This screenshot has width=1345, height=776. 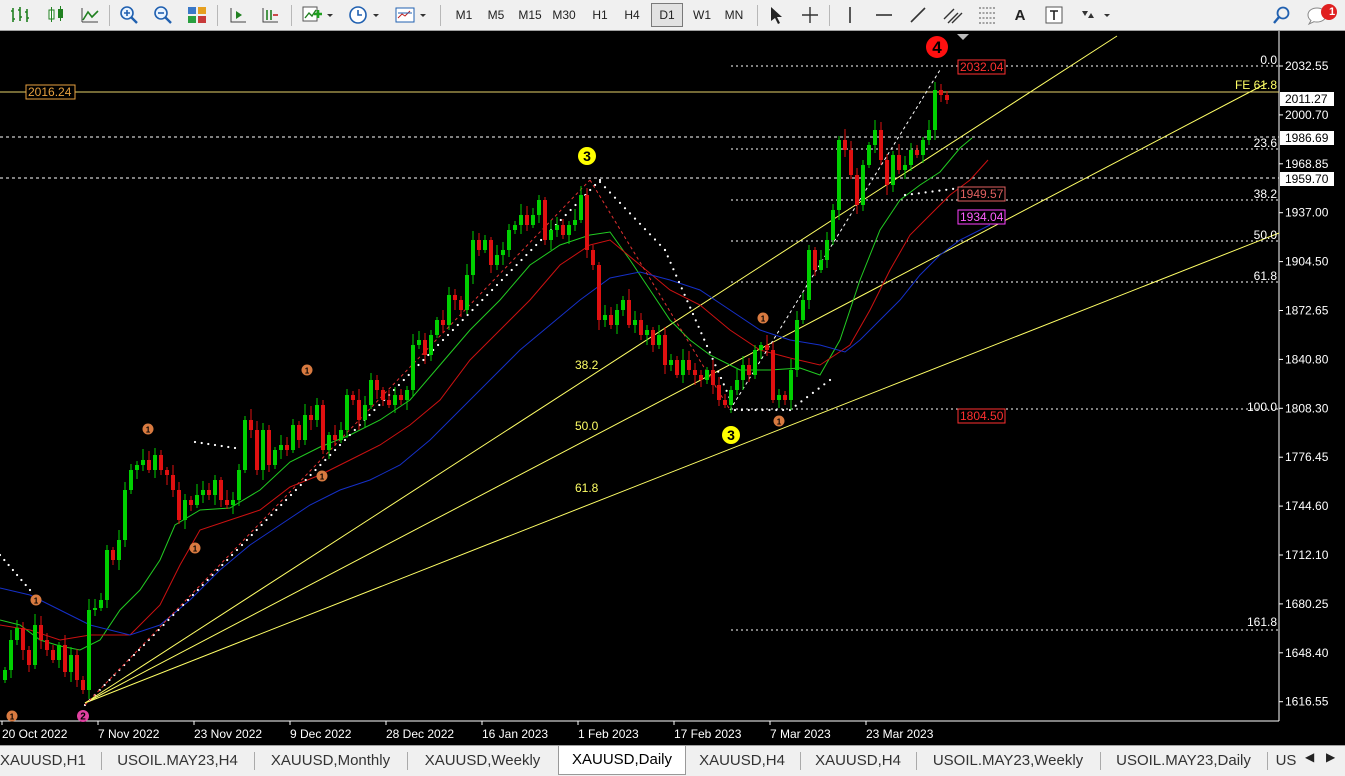 I want to click on timeframe-h4-button: H4, so click(x=632, y=15).